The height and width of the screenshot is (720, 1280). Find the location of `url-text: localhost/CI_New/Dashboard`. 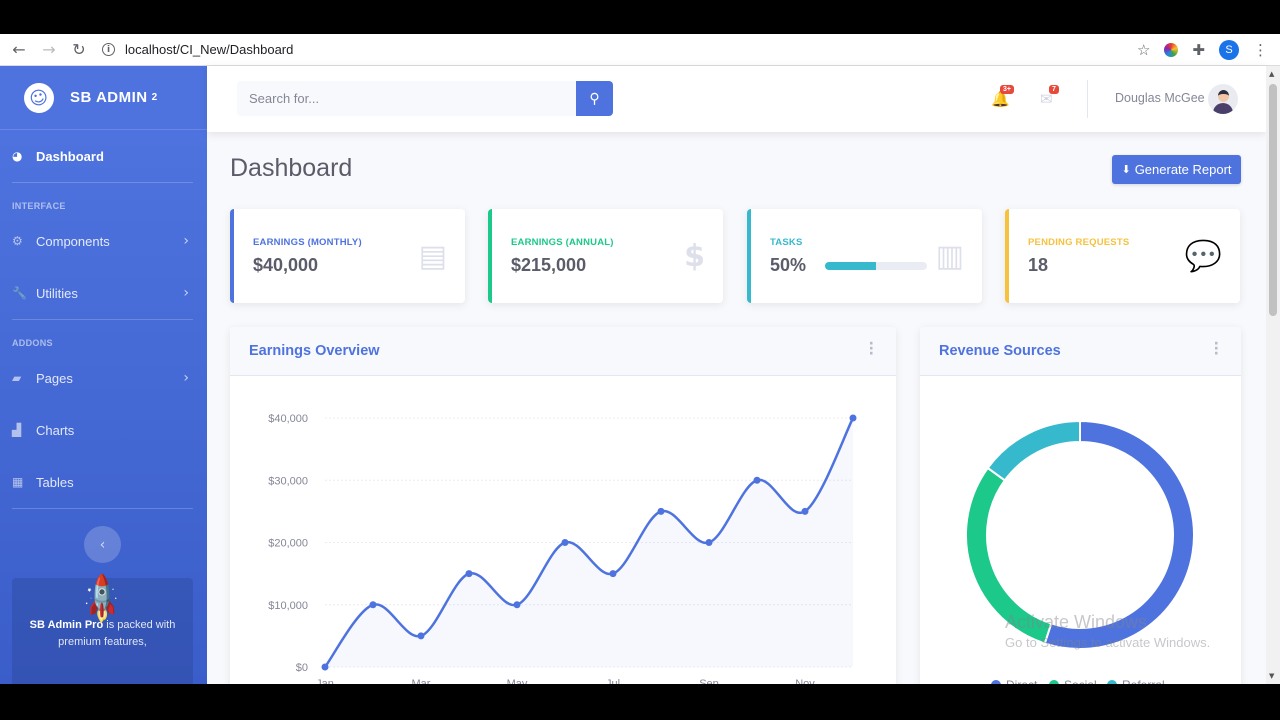

url-text: localhost/CI_New/Dashboard is located at coordinates (209, 49).